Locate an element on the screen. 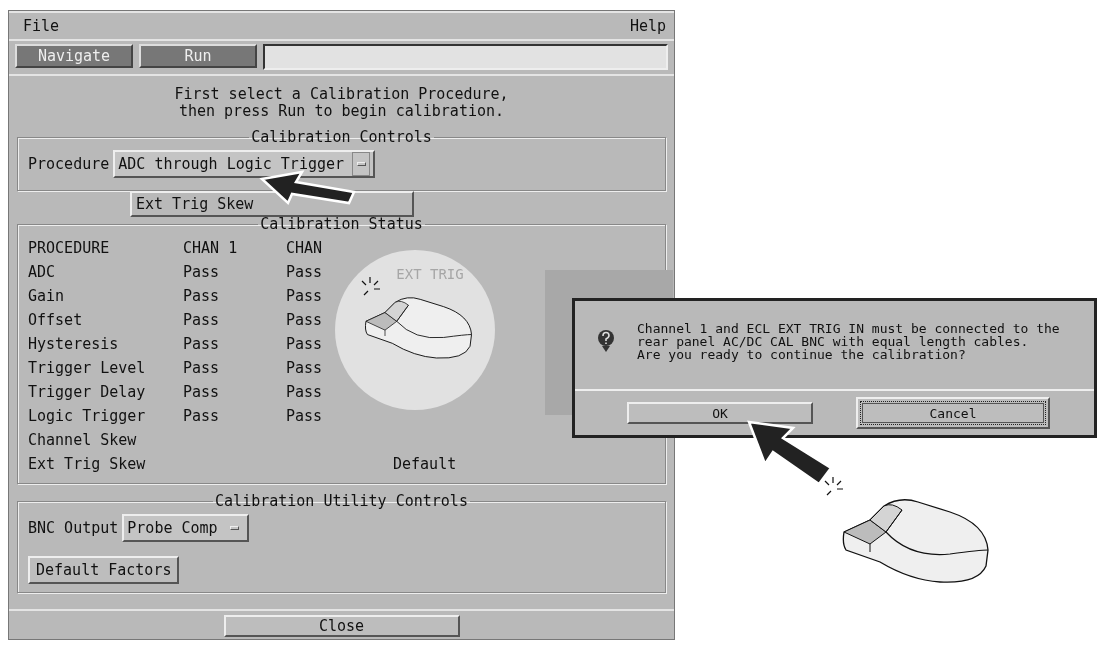  column-header: CHAN is located at coordinates (305, 249).